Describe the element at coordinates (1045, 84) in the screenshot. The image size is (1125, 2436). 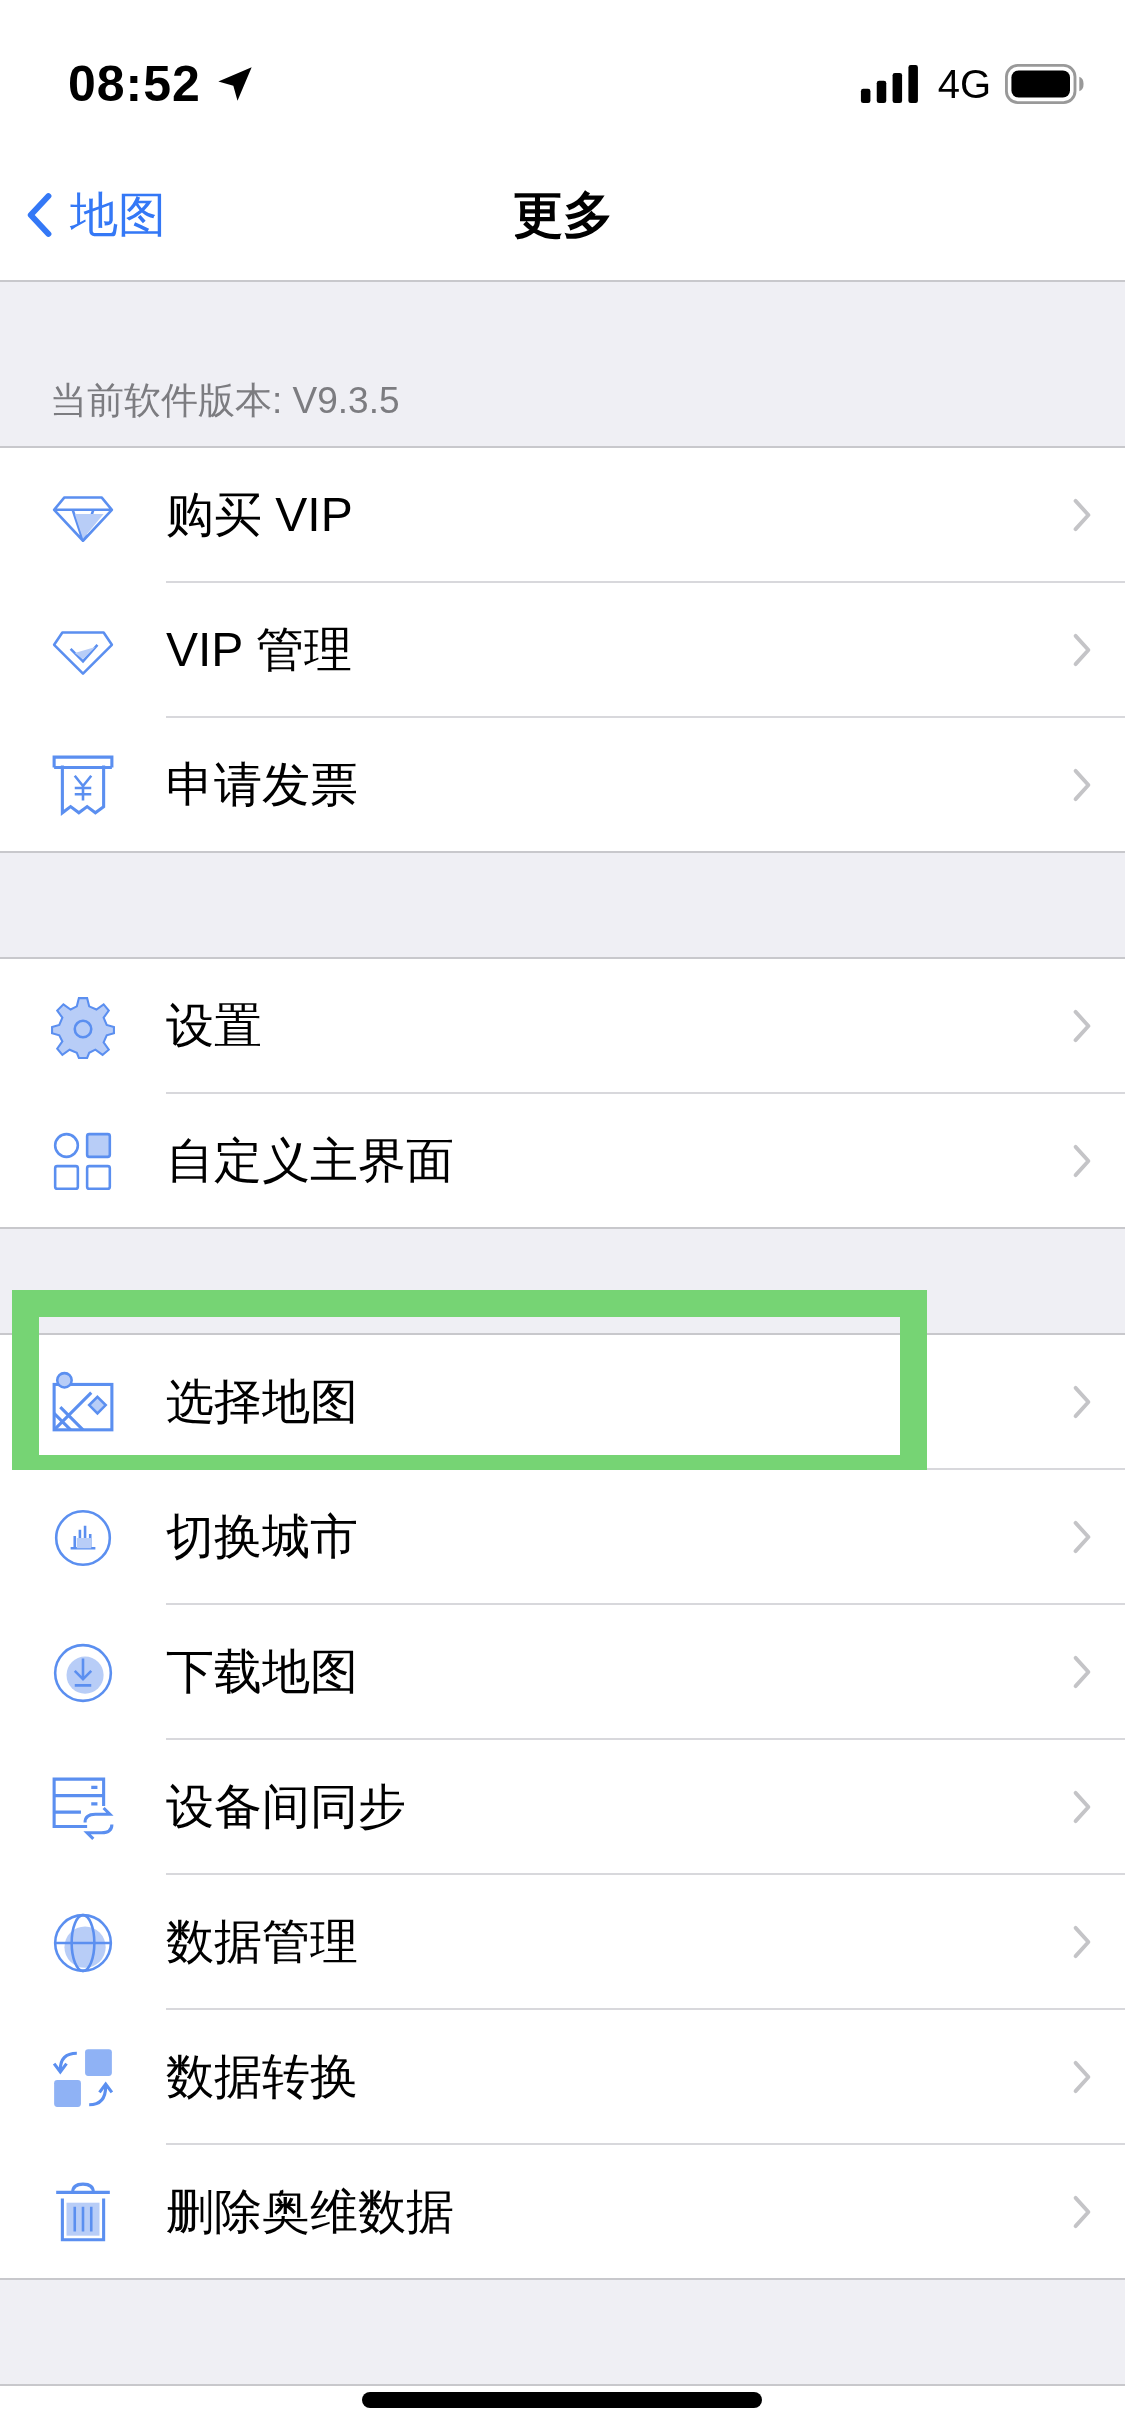
I see `battery-icon` at that location.